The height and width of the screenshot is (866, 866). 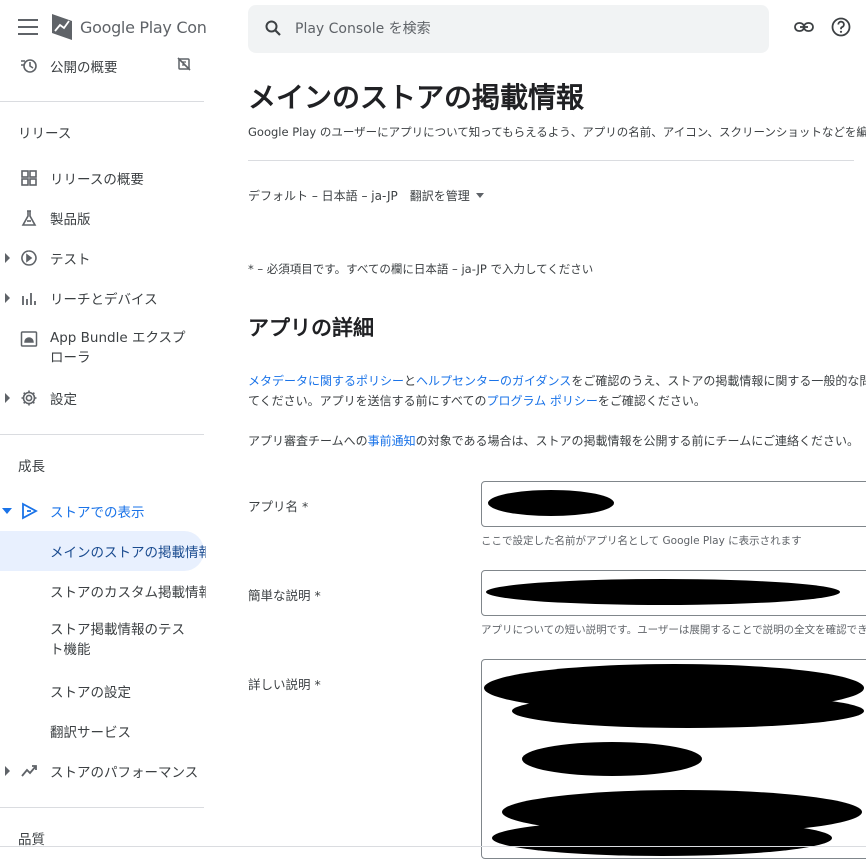 What do you see at coordinates (439, 196) in the screenshot?
I see `manage-translations-label: 翻訳を管理` at bounding box center [439, 196].